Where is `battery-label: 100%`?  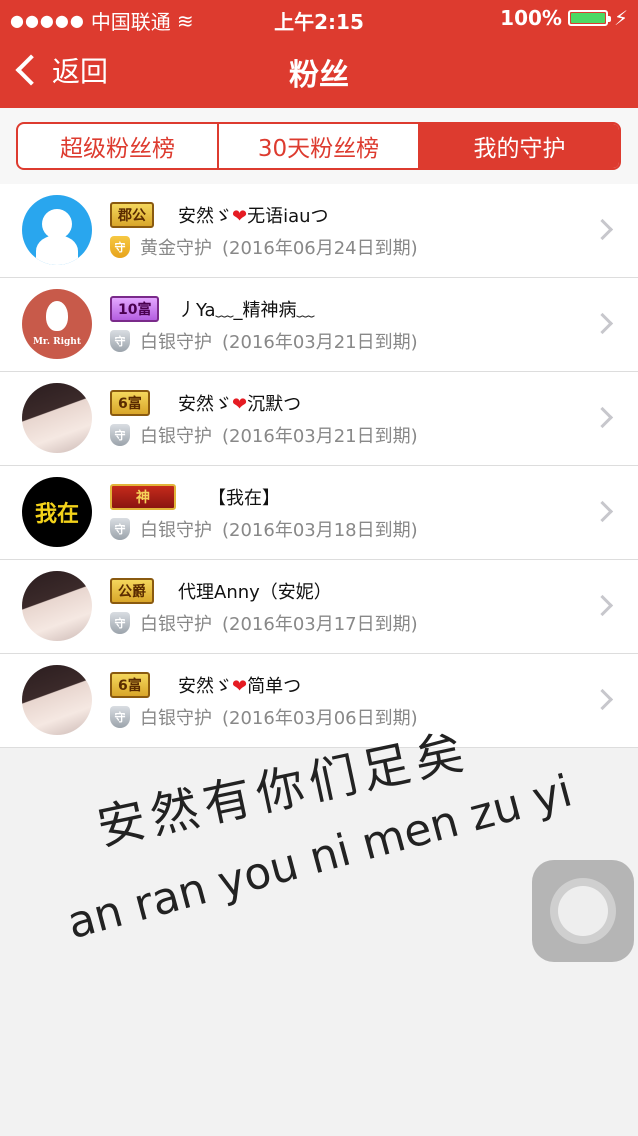
battery-label: 100% is located at coordinates (531, 18).